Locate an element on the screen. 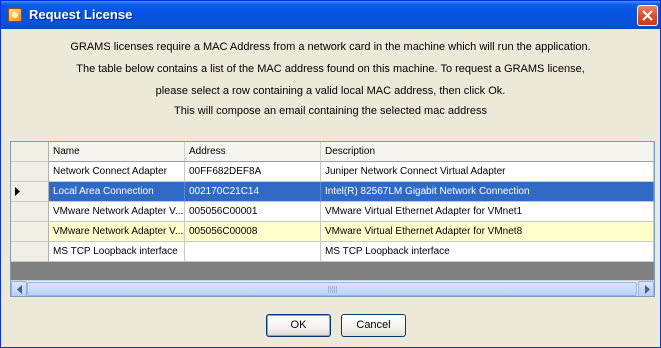 The width and height of the screenshot is (661, 348). column-header-address: Address is located at coordinates (253, 152).